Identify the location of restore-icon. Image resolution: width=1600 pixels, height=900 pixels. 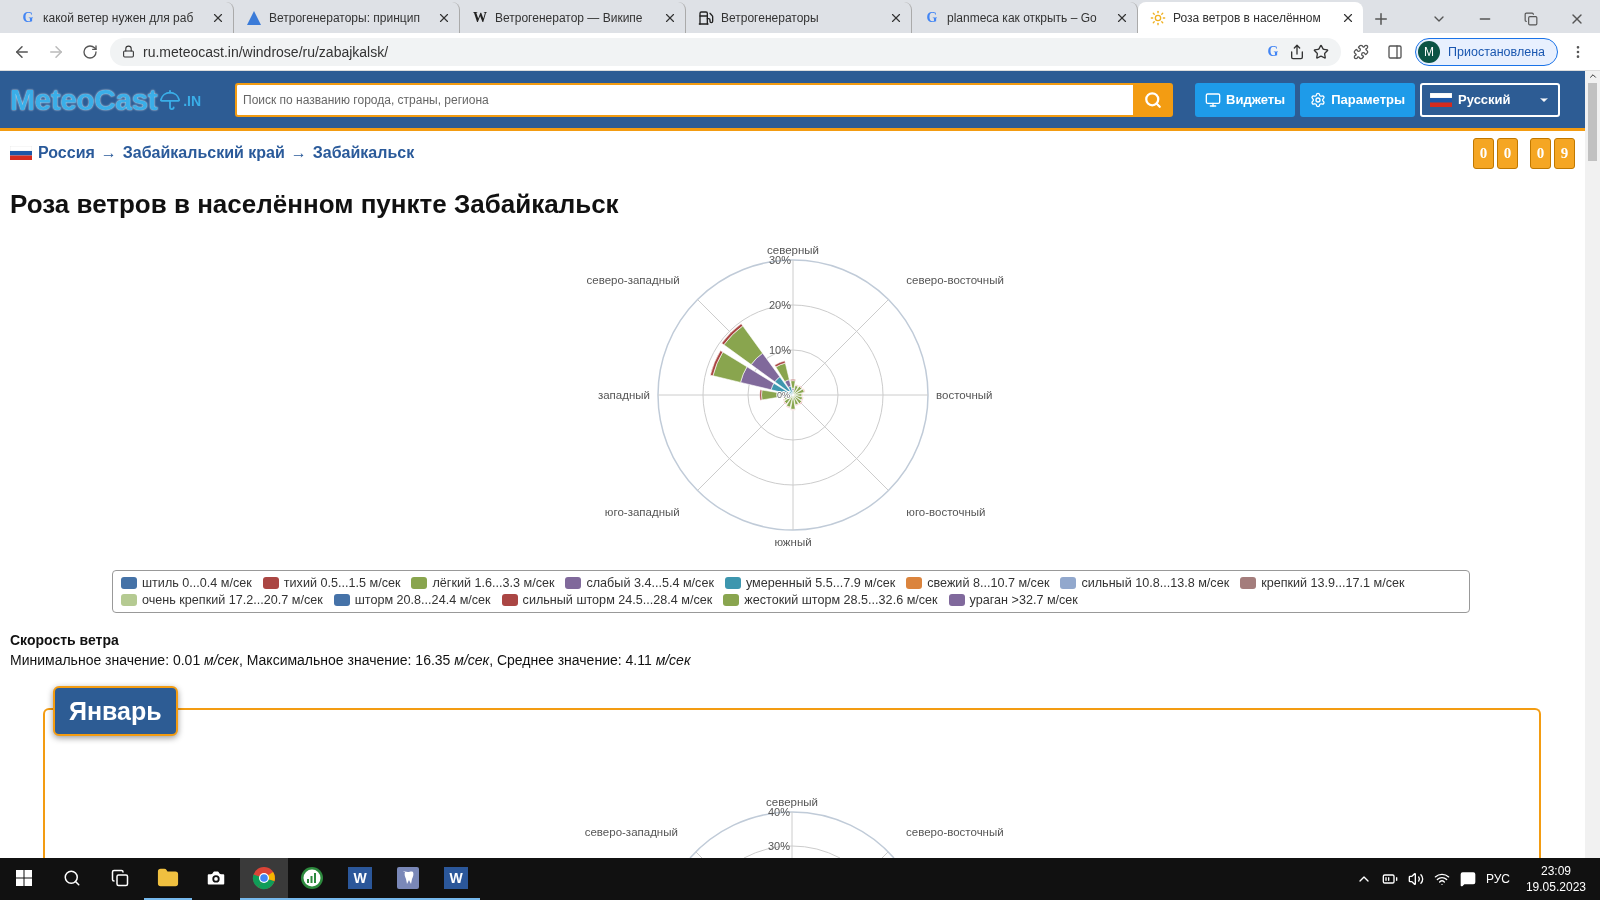
(1531, 19).